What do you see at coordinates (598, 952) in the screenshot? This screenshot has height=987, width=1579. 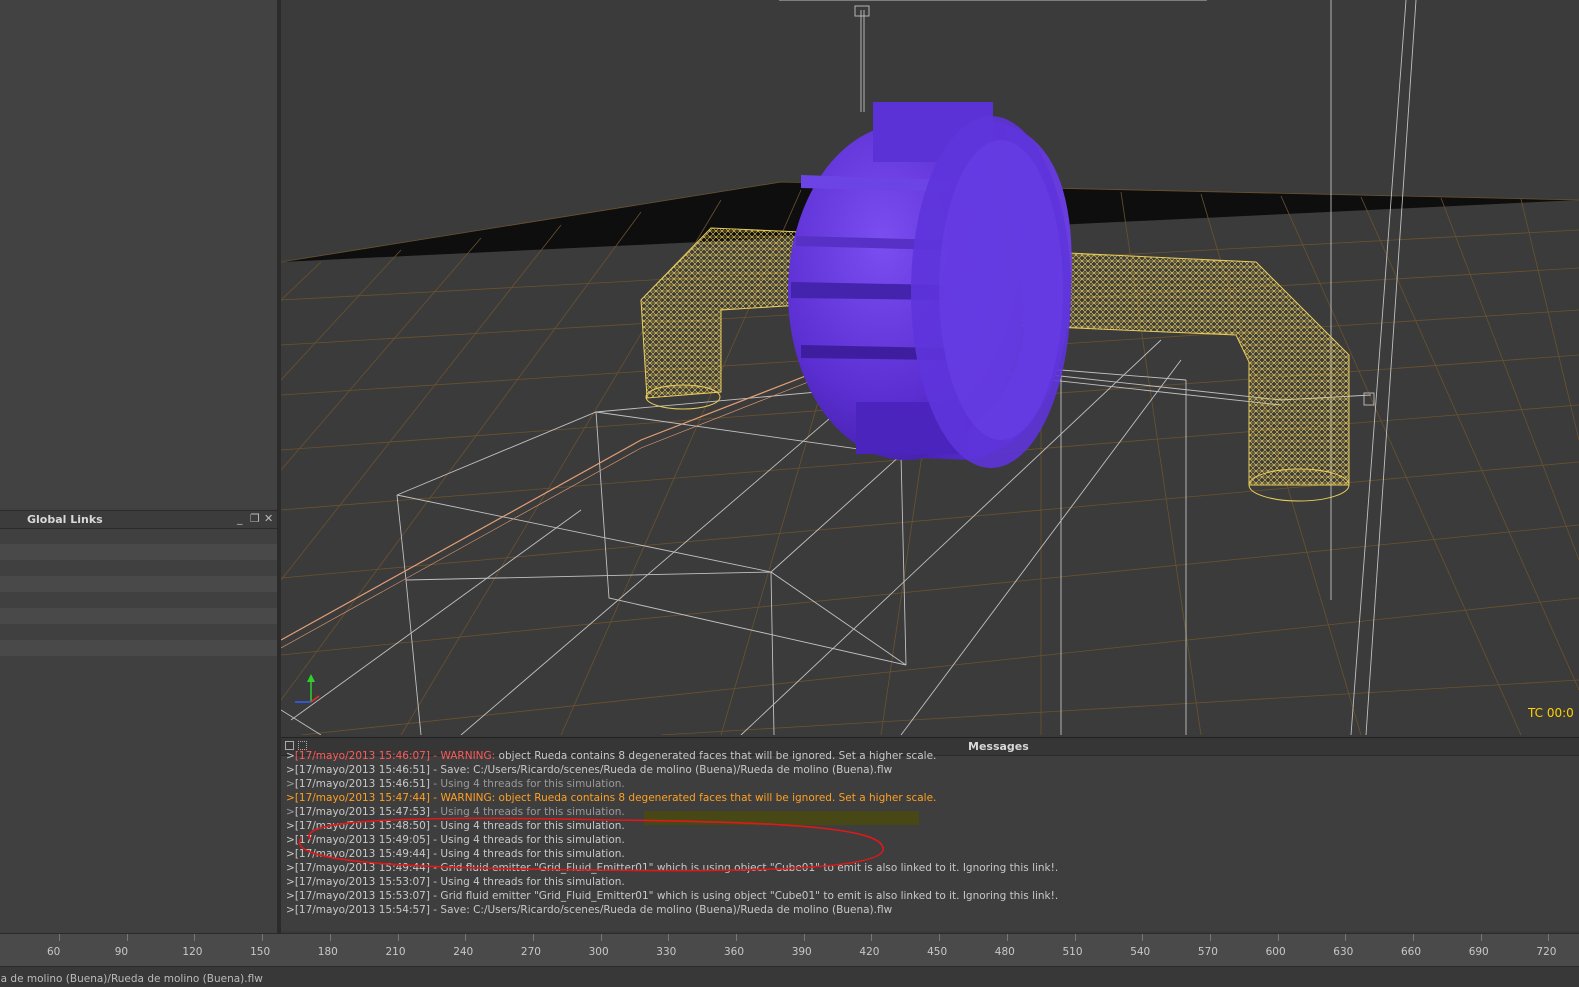 I see `timeline-label: 300` at bounding box center [598, 952].